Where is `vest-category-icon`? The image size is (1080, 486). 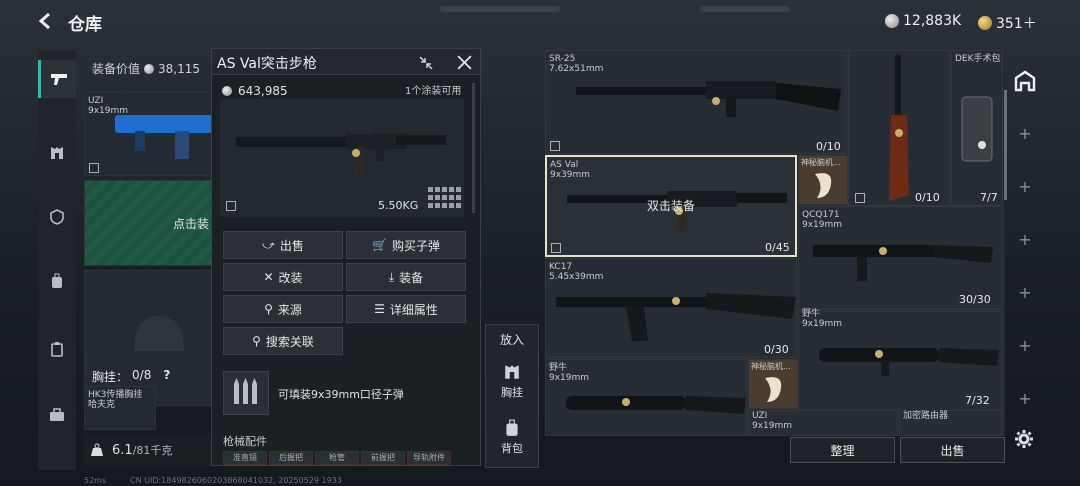 vest-category-icon is located at coordinates (57, 153).